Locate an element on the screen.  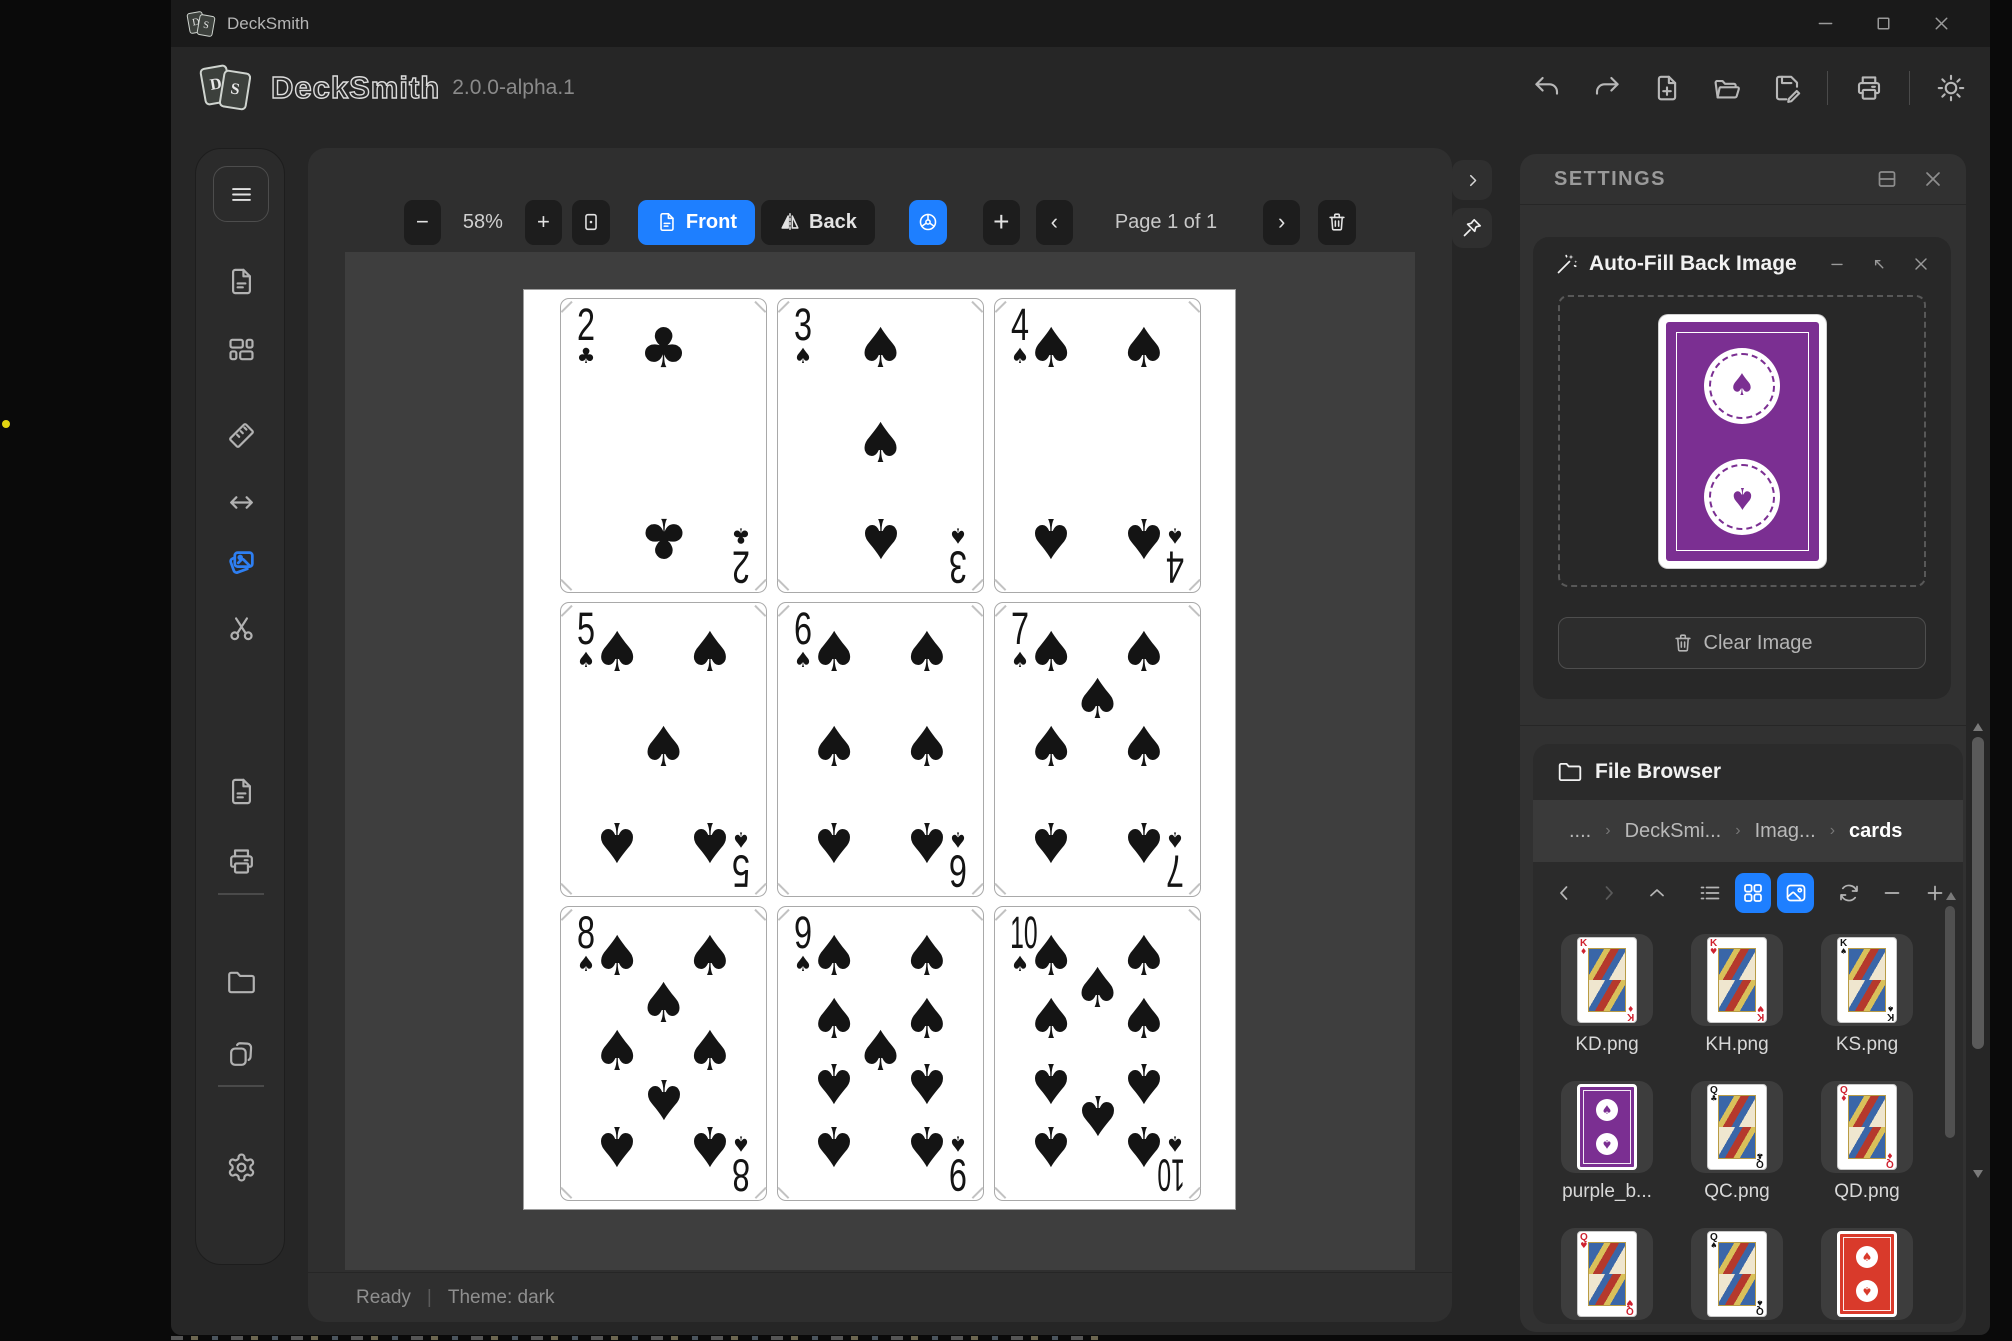
autofill-close-button is located at coordinates (1921, 264).